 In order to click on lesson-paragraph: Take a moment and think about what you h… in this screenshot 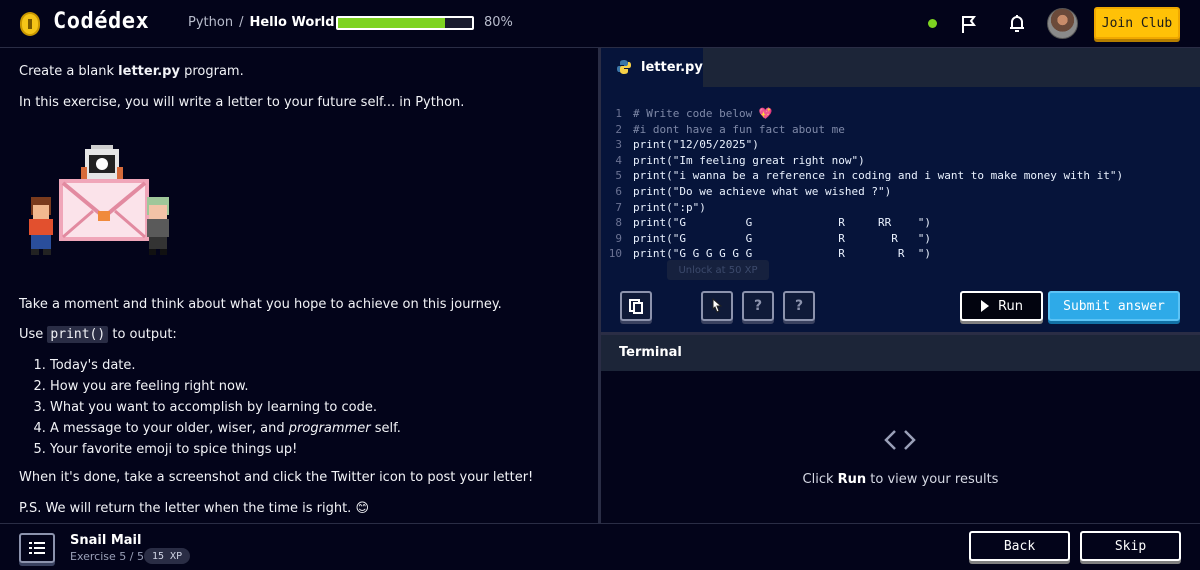, I will do `click(260, 304)`.